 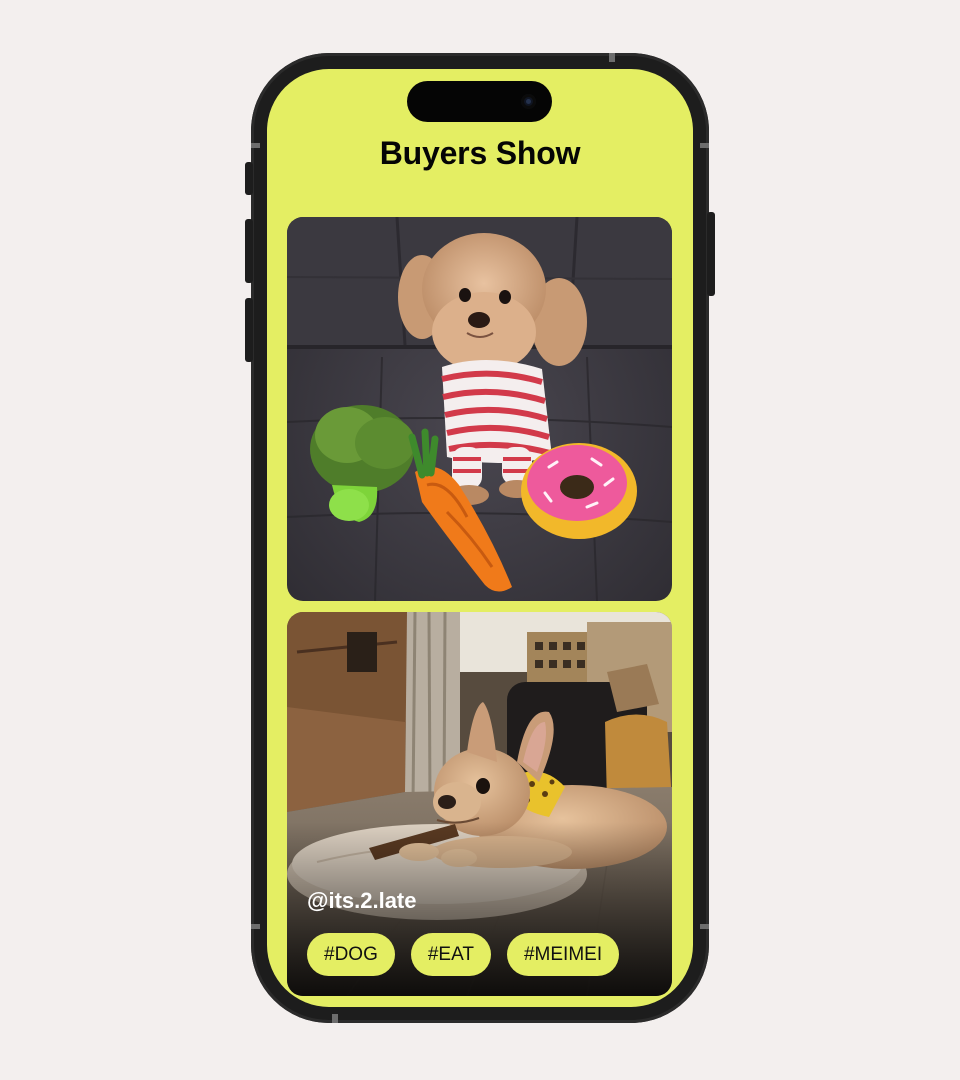 I want to click on post-card, so click(x=479, y=409).